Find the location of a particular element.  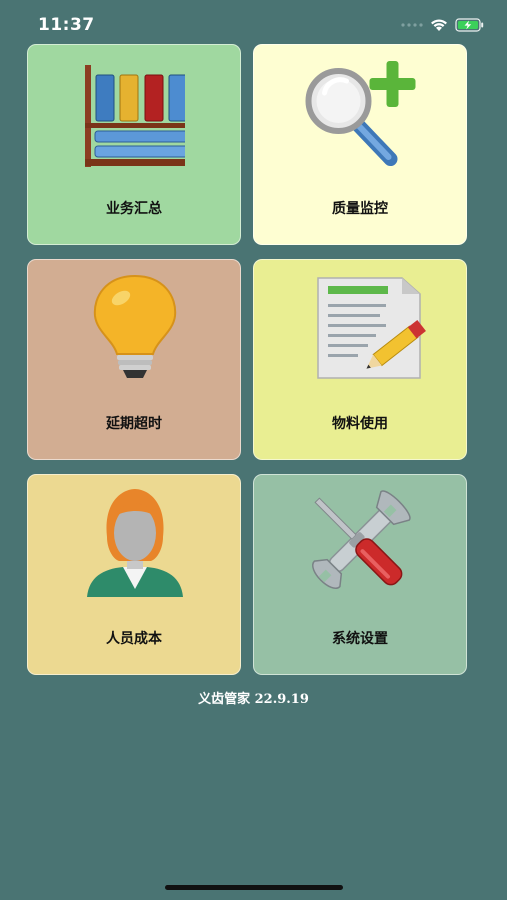

cellular-dots-icon is located at coordinates (412, 25).